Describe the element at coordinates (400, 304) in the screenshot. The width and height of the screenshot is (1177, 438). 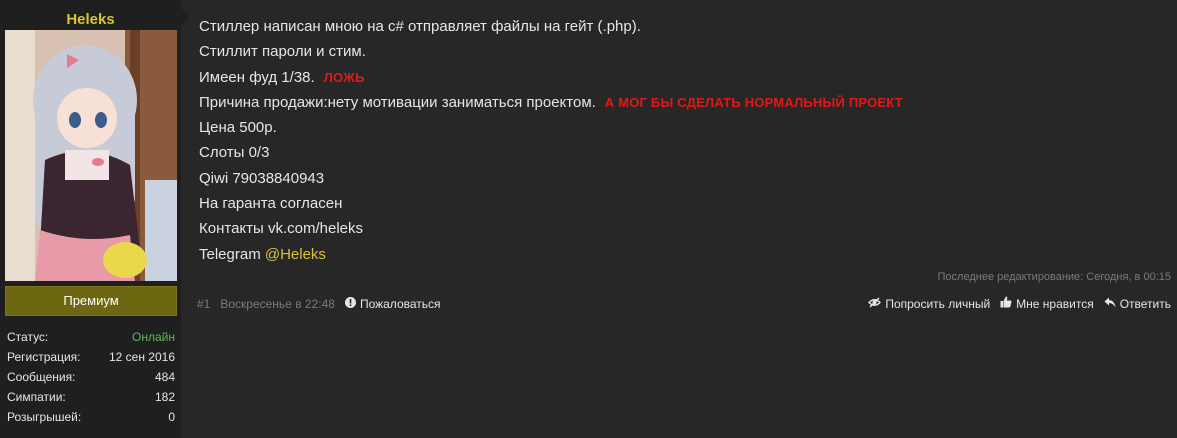
I see `report-label: Пожаловаться` at that location.